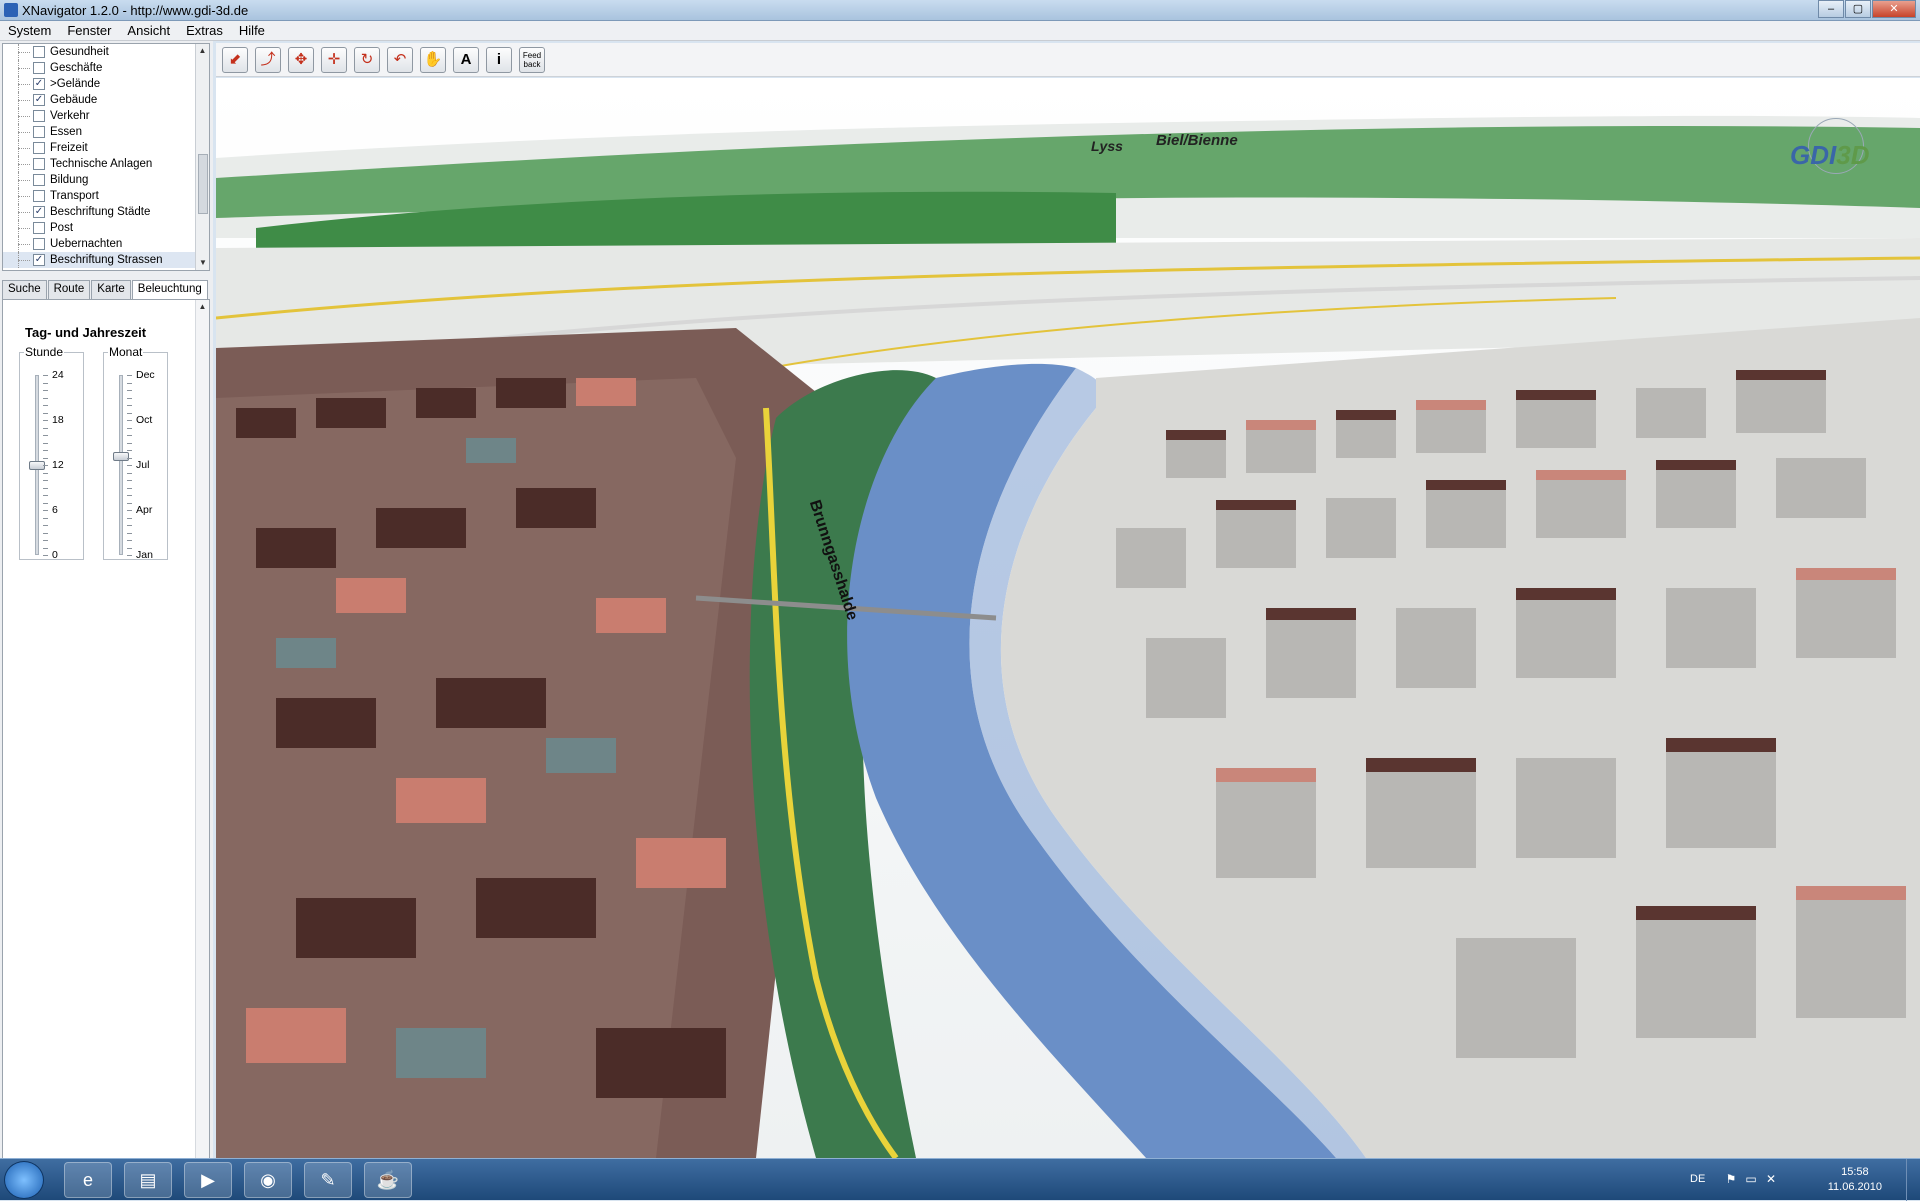 This screenshot has height=1201, width=1920. What do you see at coordinates (268, 1180) in the screenshot?
I see `firefox-icon: ◉` at bounding box center [268, 1180].